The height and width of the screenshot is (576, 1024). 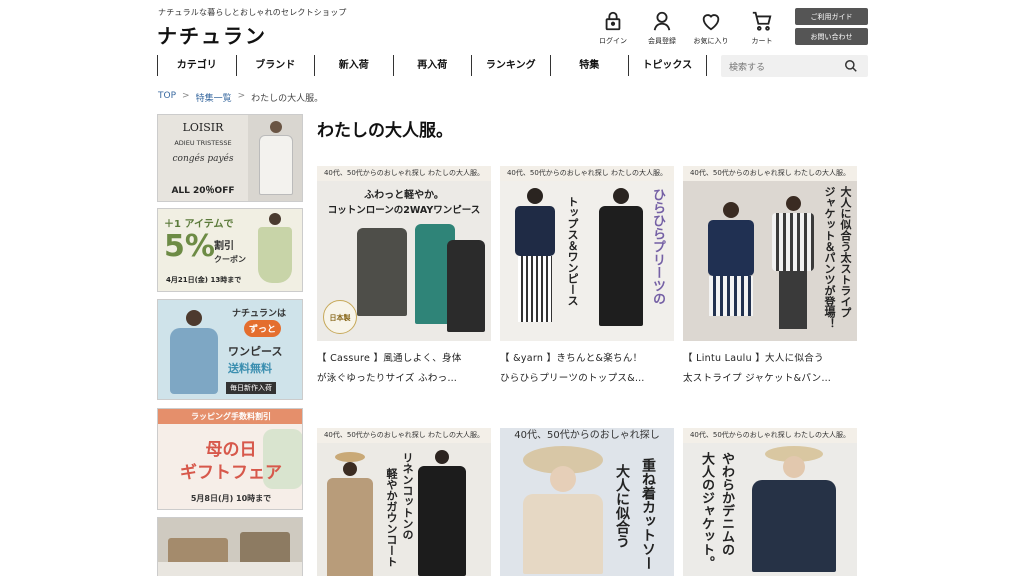 I want to click on banner-onepiece-new: 毎日新作入荷, so click(x=251, y=388).